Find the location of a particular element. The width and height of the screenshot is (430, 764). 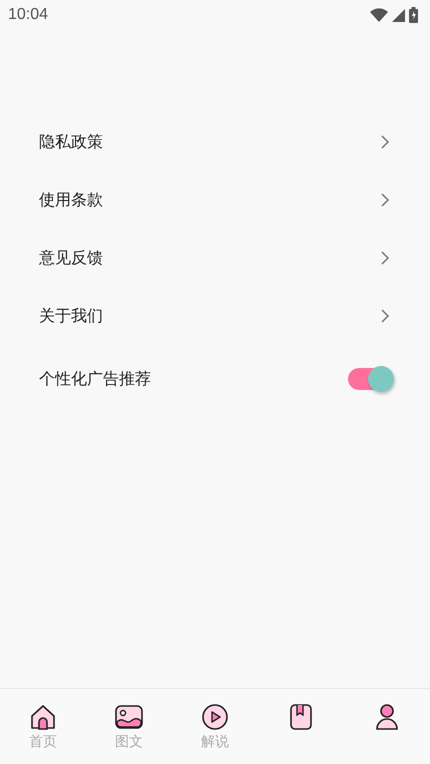

house-icon is located at coordinates (43, 717).